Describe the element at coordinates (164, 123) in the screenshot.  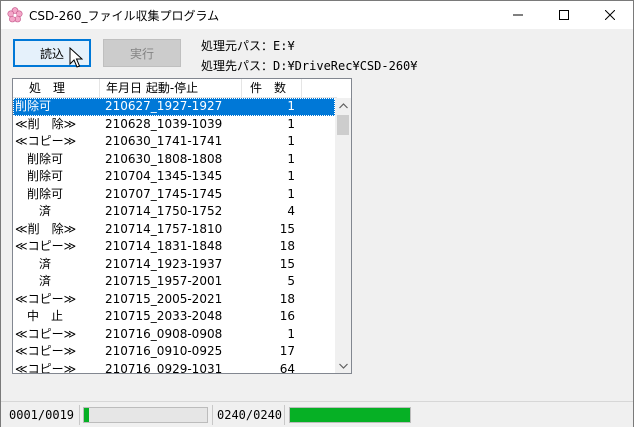
I see `cell-time: 210628_1039-1039` at that location.